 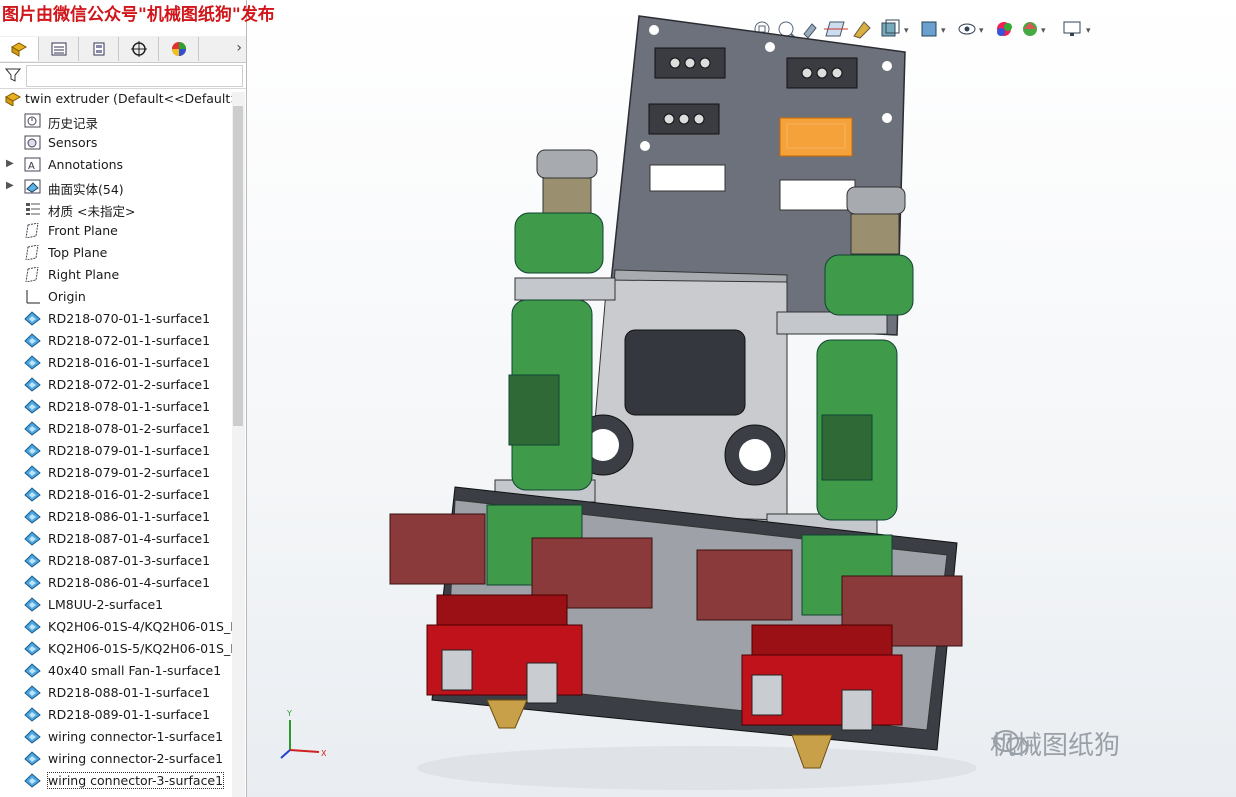 I want to click on tree-item-label: RD218-078-01-1-surface1, so click(x=129, y=406).